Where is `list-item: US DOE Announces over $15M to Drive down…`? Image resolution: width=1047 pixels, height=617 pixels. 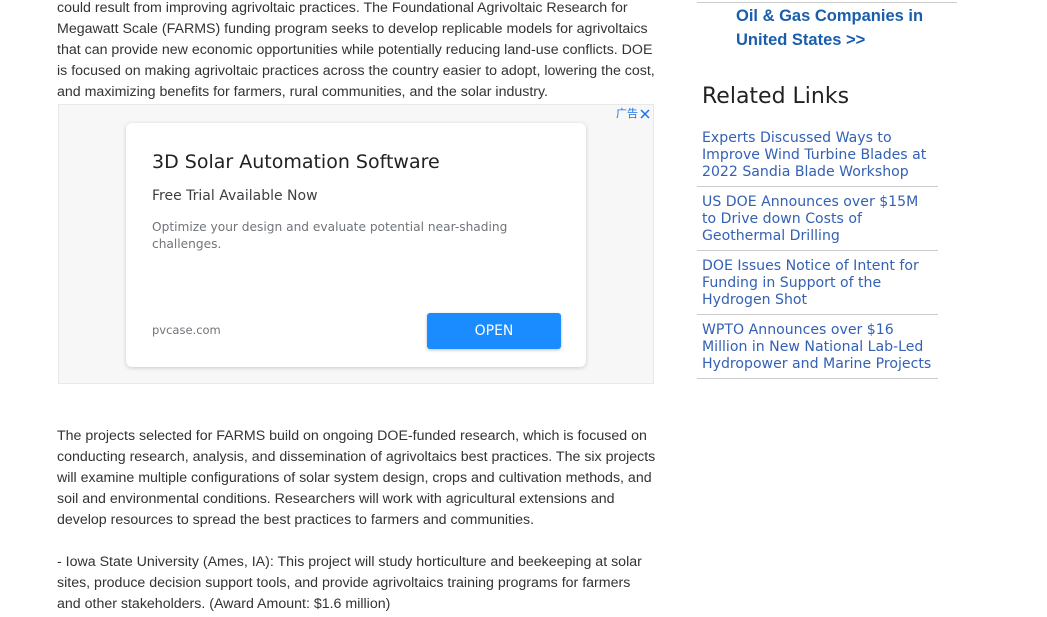 list-item: US DOE Announces over $15M to Drive down… is located at coordinates (817, 222).